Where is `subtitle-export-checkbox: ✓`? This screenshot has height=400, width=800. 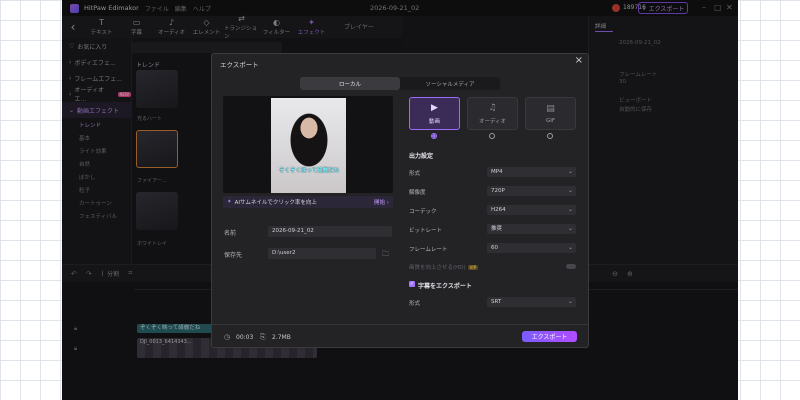 subtitle-export-checkbox: ✓ is located at coordinates (412, 284).